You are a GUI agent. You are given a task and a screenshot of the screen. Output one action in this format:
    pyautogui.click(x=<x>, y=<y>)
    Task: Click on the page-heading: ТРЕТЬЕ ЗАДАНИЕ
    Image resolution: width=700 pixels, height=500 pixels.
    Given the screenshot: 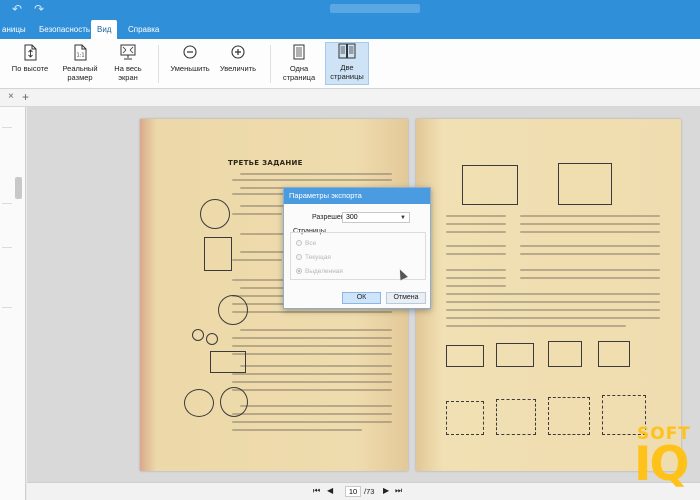 What is the action you would take?
    pyautogui.click(x=265, y=163)
    